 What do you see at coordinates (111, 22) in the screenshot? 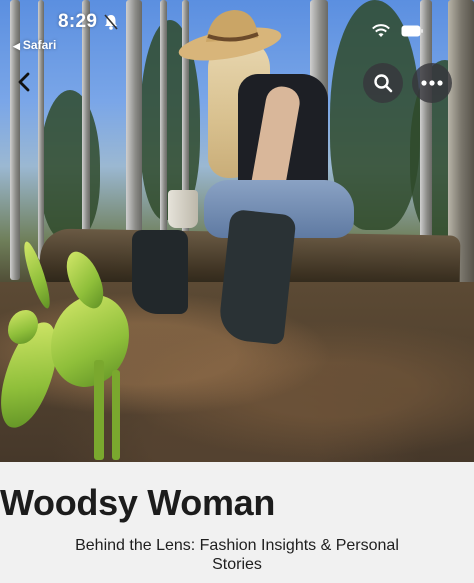
I see `bell-slash-icon` at bounding box center [111, 22].